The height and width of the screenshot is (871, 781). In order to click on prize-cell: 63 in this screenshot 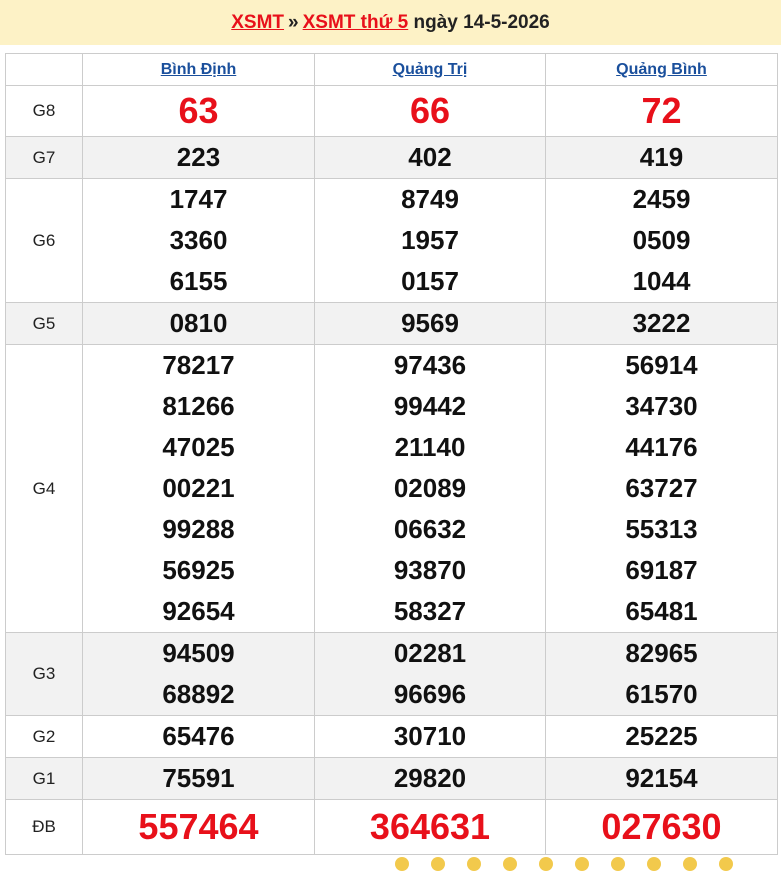, I will do `click(198, 111)`.